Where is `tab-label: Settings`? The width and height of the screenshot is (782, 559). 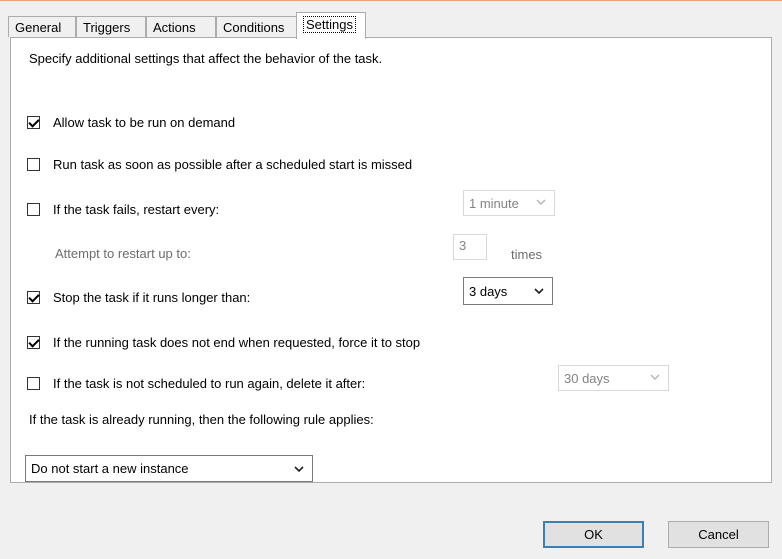 tab-label: Settings is located at coordinates (329, 24).